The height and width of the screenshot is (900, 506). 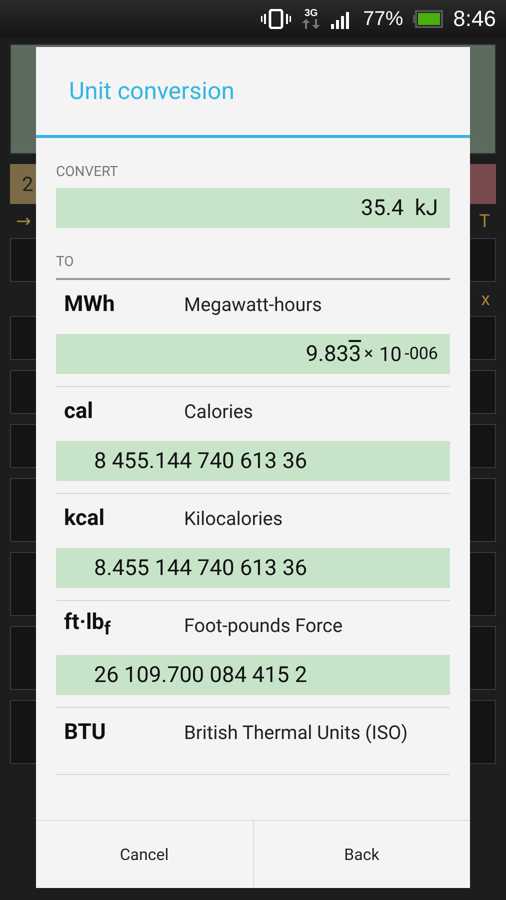 I want to click on unit-symbol: cal, so click(x=78, y=411).